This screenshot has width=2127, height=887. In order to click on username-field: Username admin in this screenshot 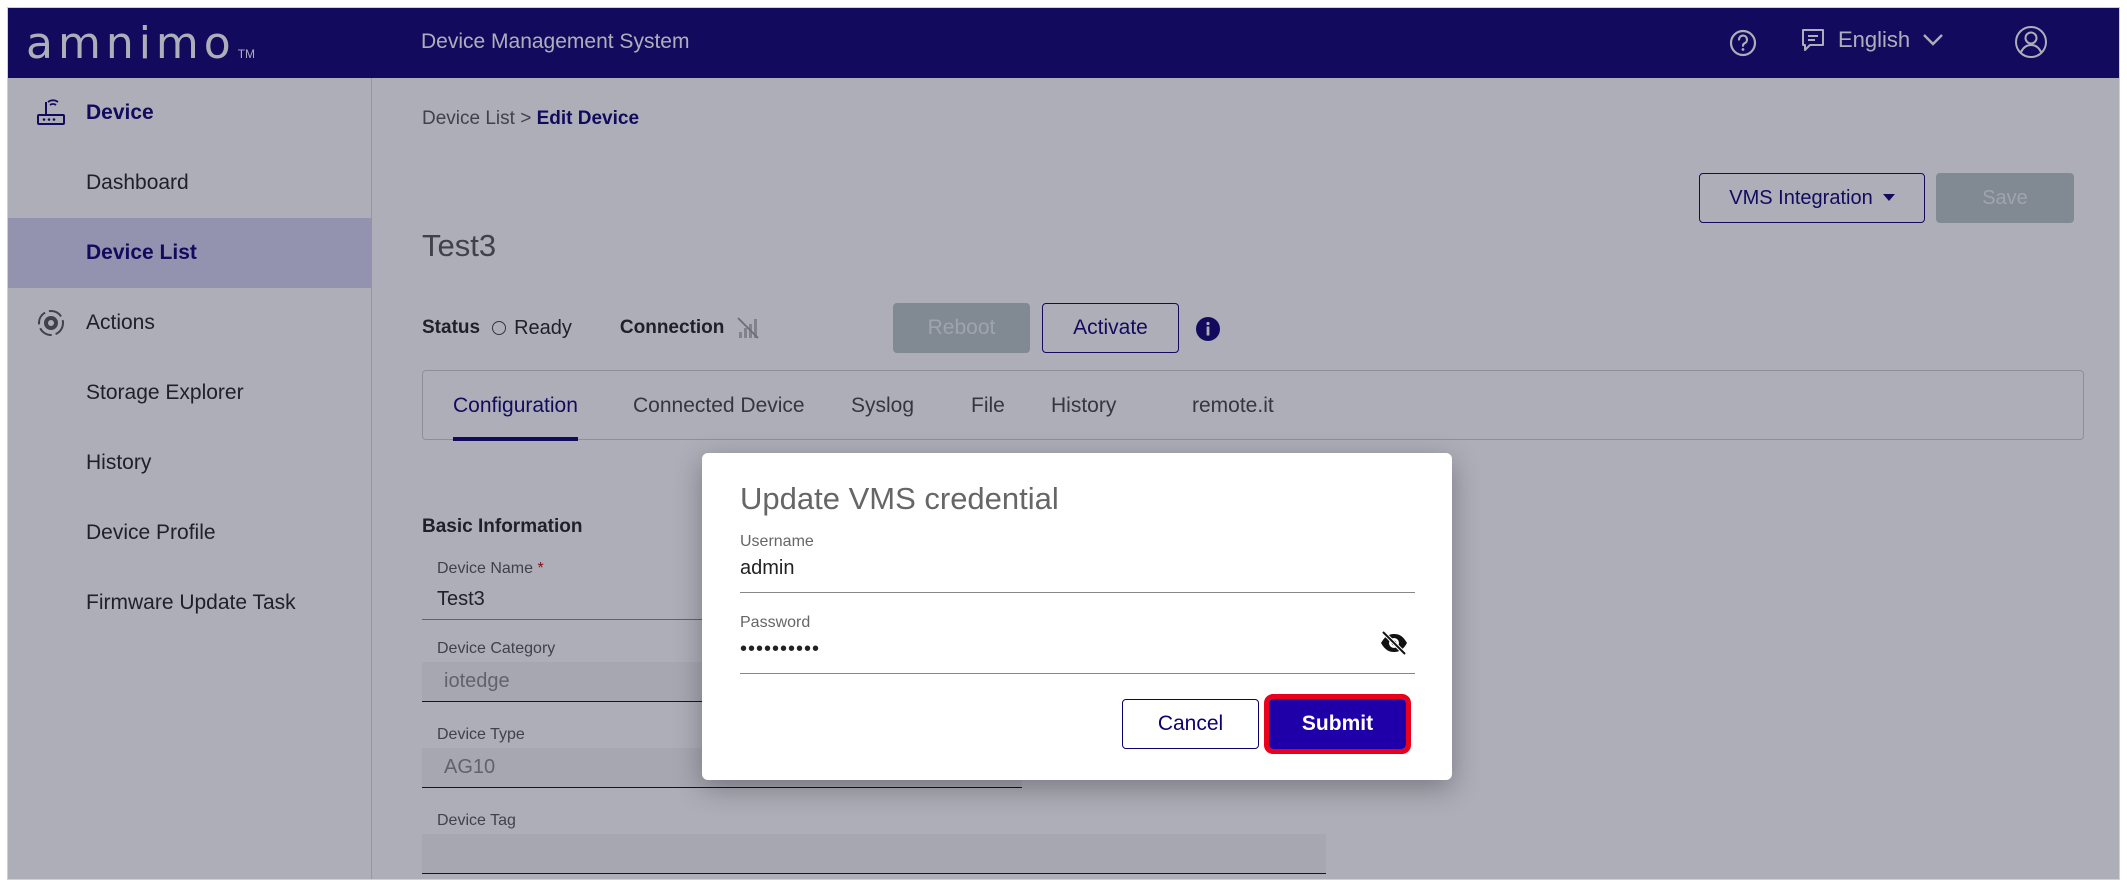, I will do `click(1077, 563)`.